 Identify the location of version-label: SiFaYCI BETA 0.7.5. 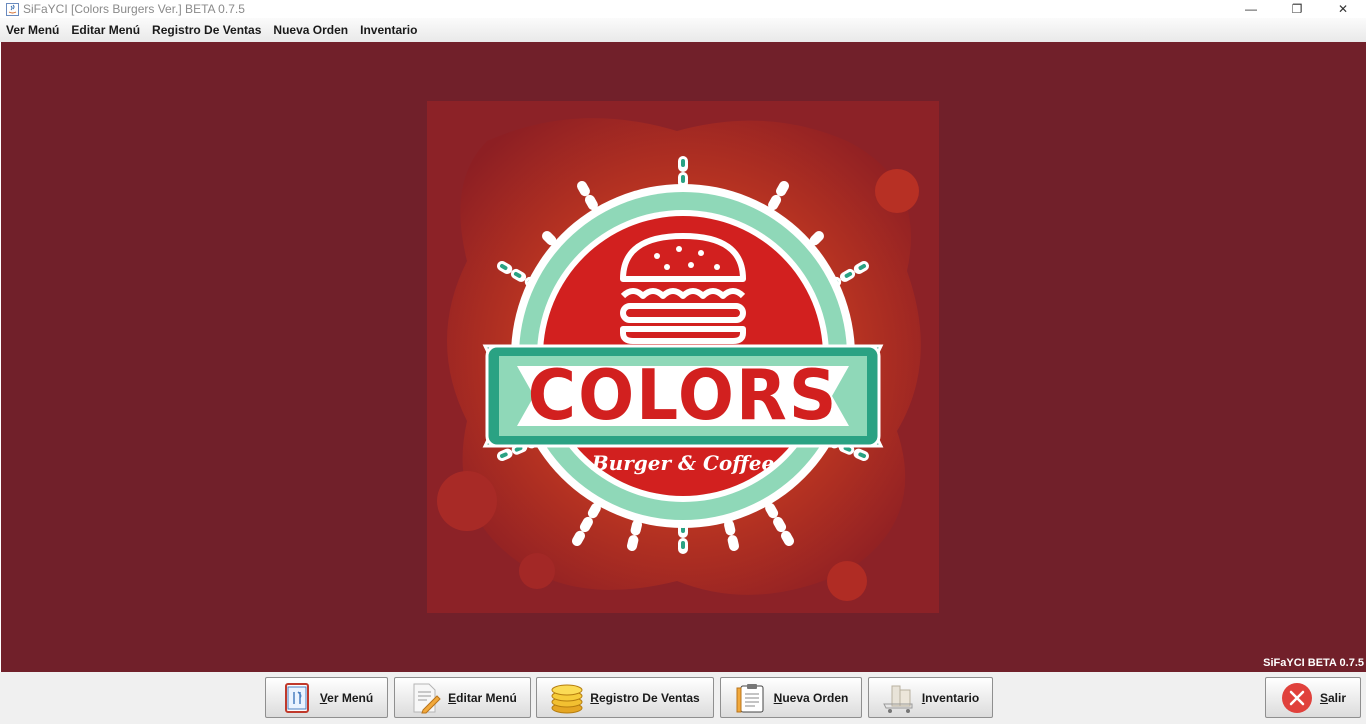
(1313, 663).